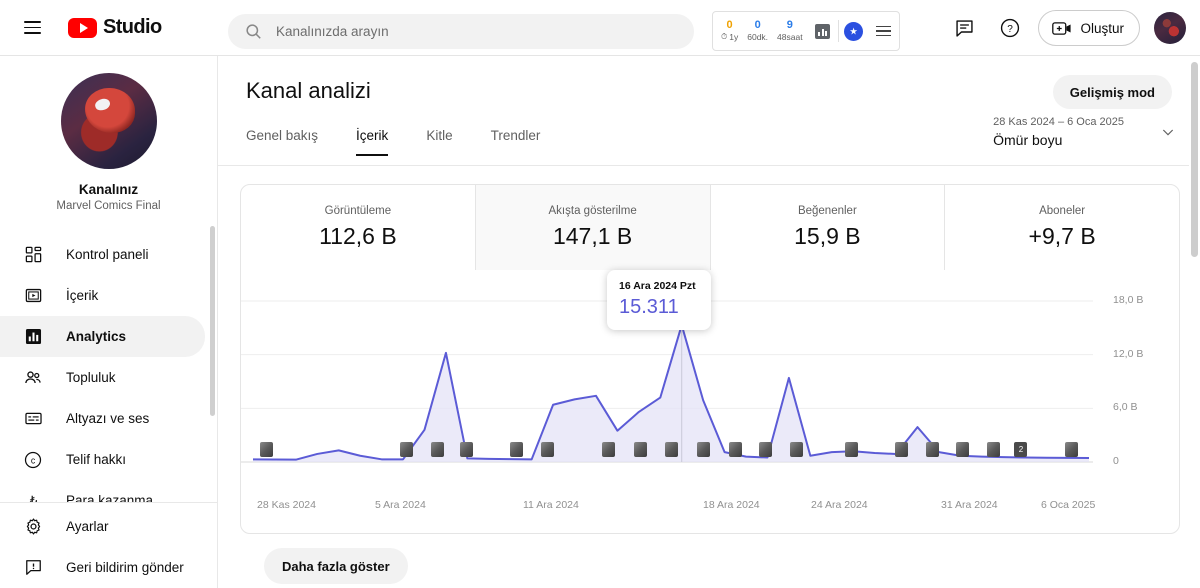 Image resolution: width=1200 pixels, height=588 pixels. What do you see at coordinates (1058, 122) in the screenshot?
I see `date-range-value: 28 Kas 2024 – 6 Oca 2025` at bounding box center [1058, 122].